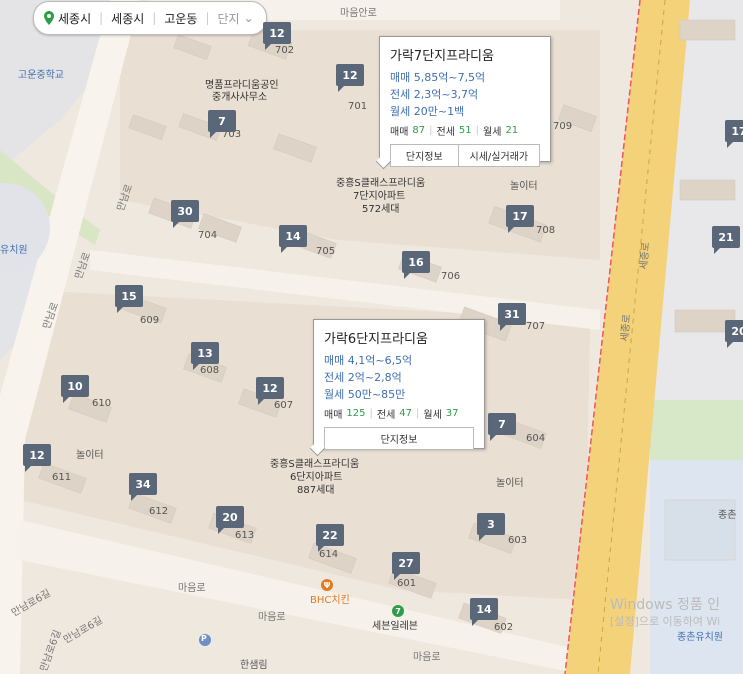  What do you see at coordinates (330, 600) in the screenshot?
I see `poi-label: BHC치킨` at bounding box center [330, 600].